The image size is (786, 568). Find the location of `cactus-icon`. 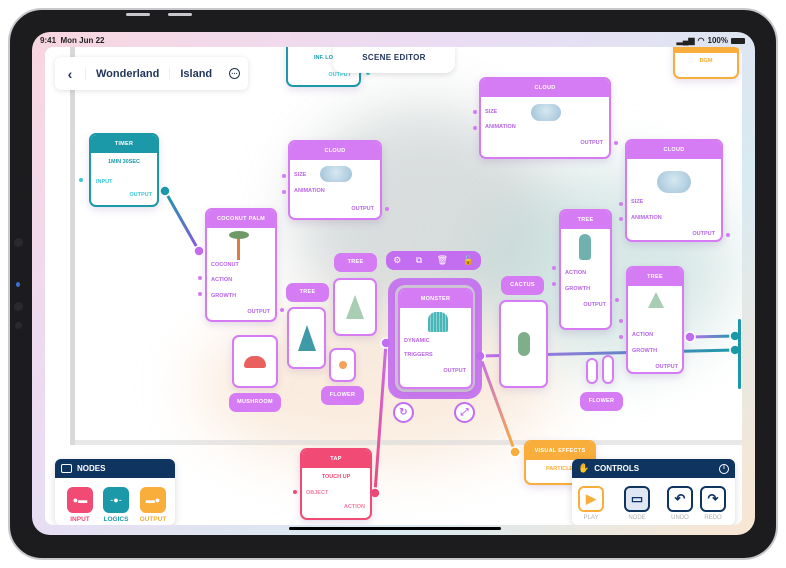

cactus-icon is located at coordinates (523, 344).